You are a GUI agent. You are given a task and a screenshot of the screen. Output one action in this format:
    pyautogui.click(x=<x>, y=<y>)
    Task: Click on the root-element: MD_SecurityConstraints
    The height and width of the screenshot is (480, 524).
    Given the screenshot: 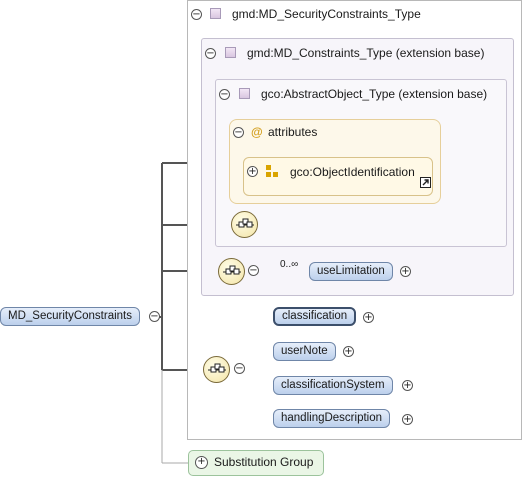 What is the action you would take?
    pyautogui.click(x=70, y=316)
    